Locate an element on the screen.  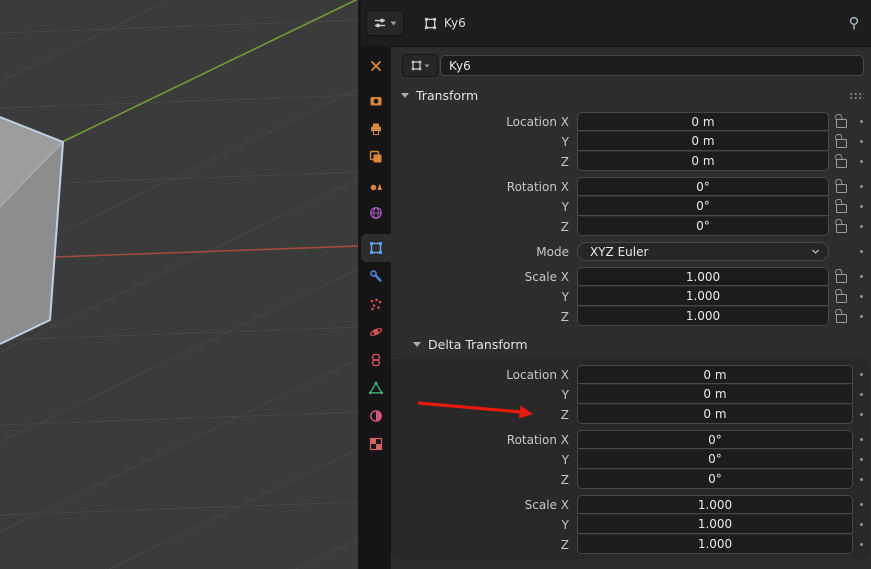
location-x-field: 0 m is located at coordinates (703, 121).